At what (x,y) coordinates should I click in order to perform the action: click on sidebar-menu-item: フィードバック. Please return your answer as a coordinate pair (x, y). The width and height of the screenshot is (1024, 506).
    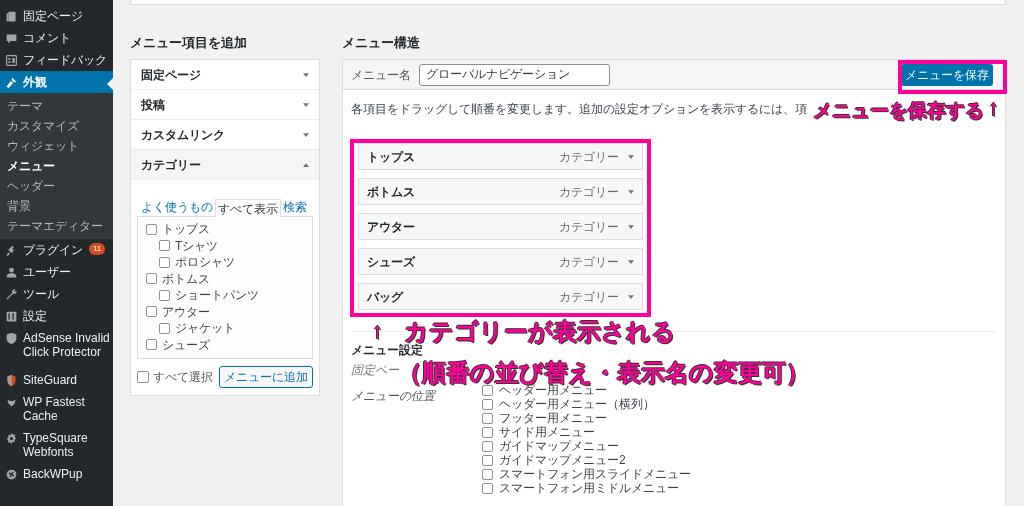
    Looking at the image, I should click on (56, 60).